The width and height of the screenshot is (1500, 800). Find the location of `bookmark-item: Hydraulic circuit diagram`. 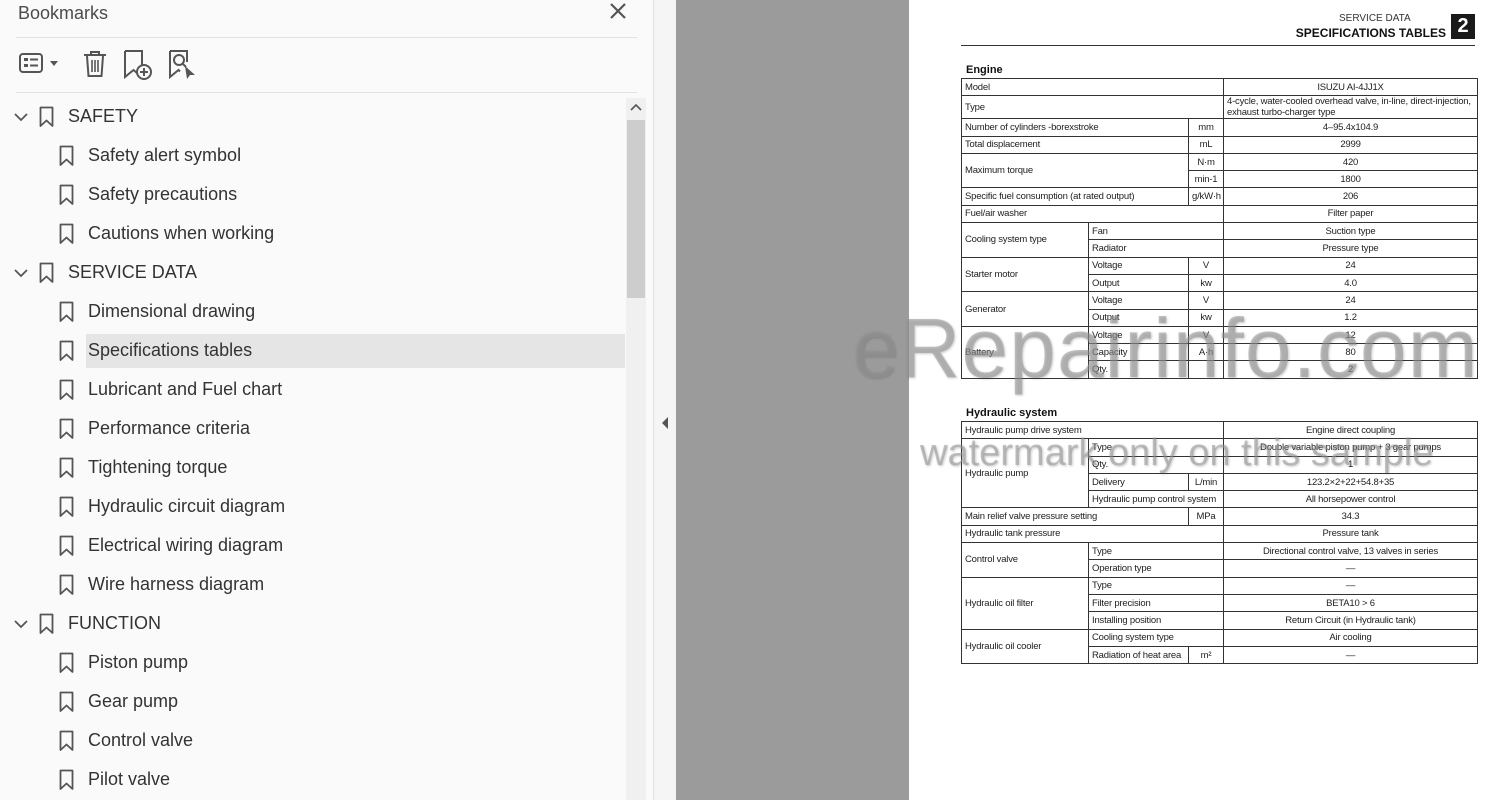

bookmark-item: Hydraulic circuit diagram is located at coordinates (313, 506).